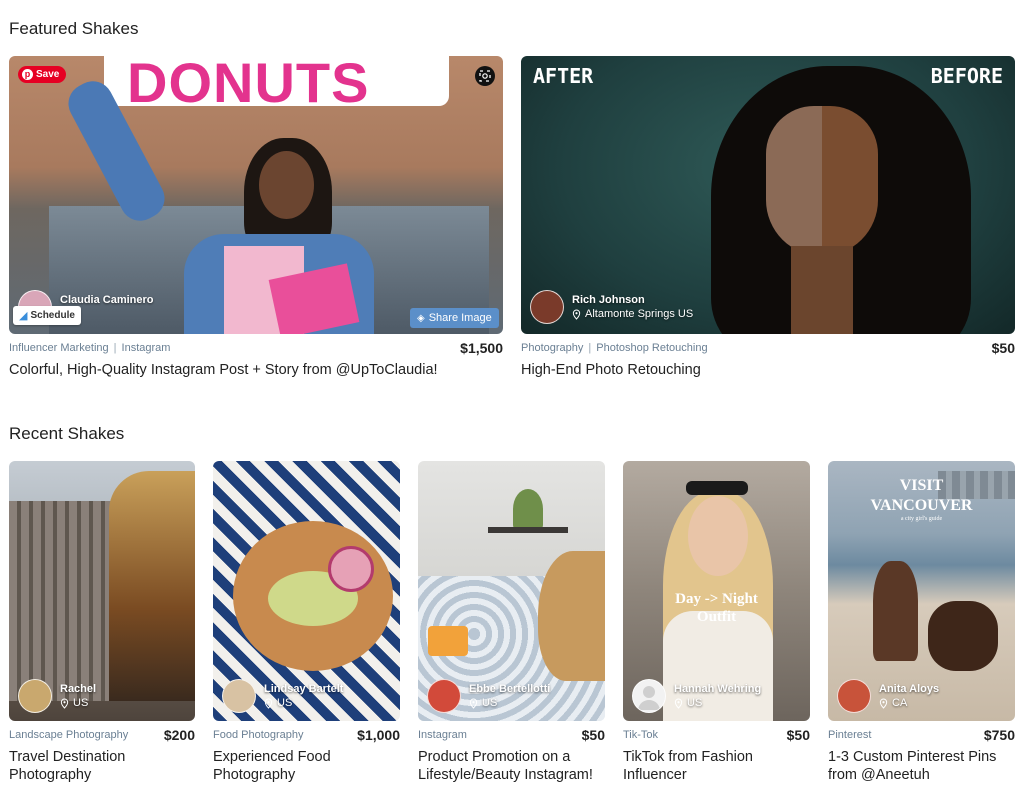 The height and width of the screenshot is (802, 1024). What do you see at coordinates (52, 315) in the screenshot?
I see `schedule-label: Schedule` at bounding box center [52, 315].